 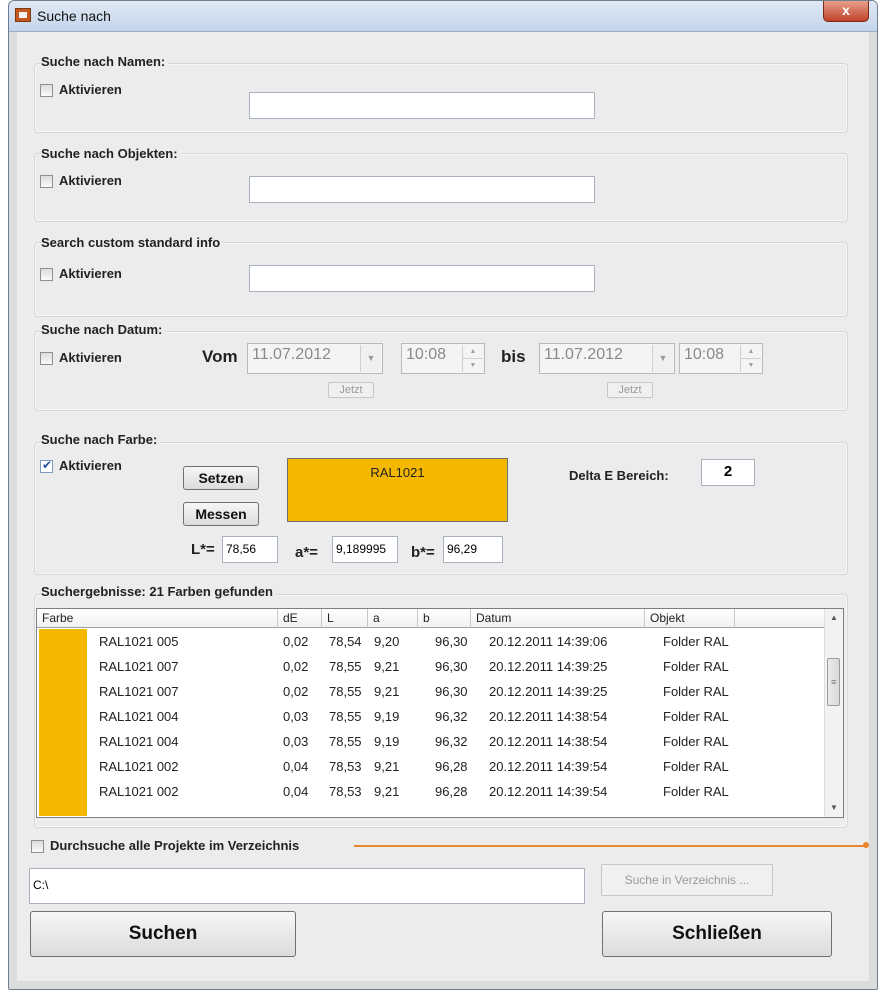 What do you see at coordinates (780, 618) in the screenshot?
I see `column-header-empty` at bounding box center [780, 618].